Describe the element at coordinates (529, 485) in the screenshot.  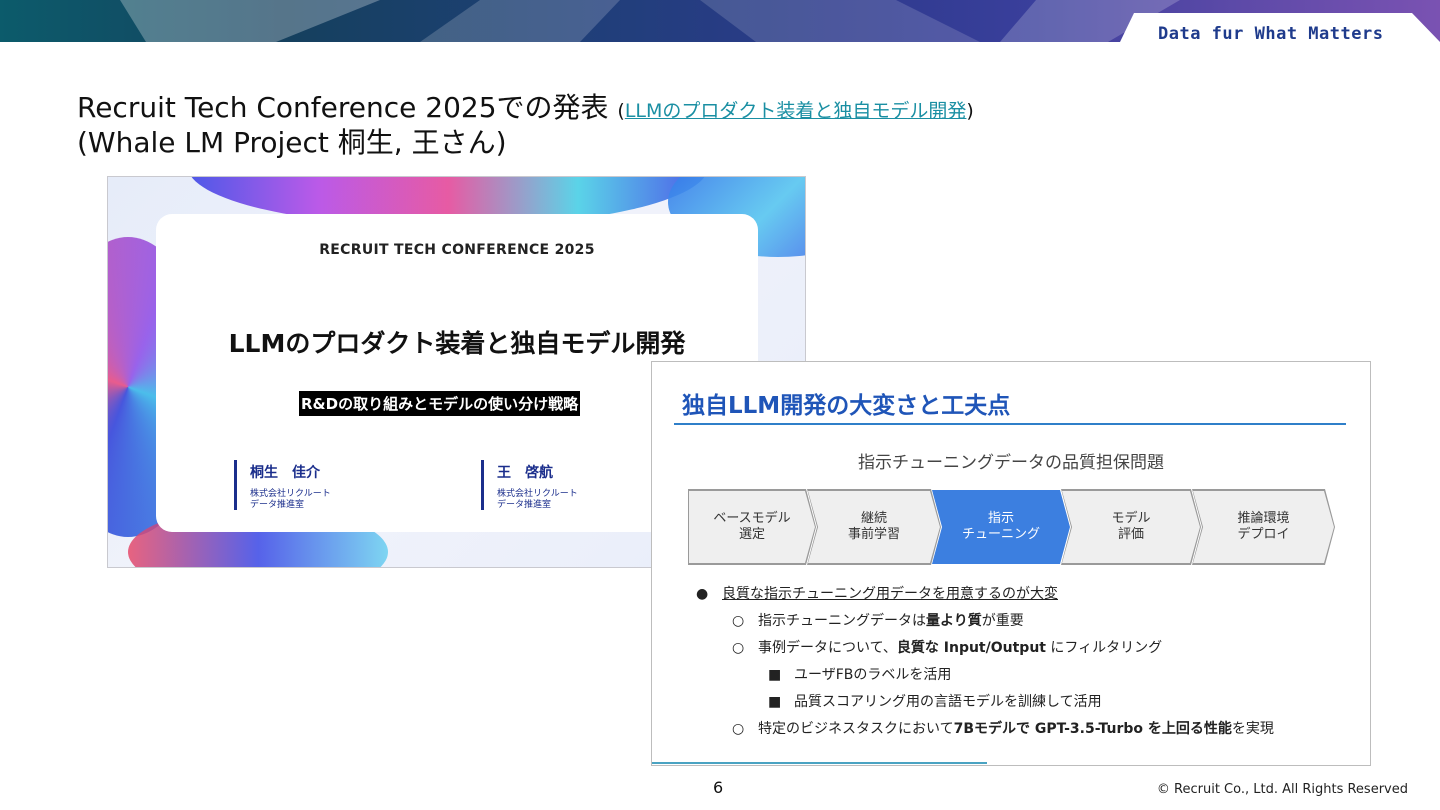
I see `speaker-2: 王 啓航 株式会社リクルート データ推進室` at that location.